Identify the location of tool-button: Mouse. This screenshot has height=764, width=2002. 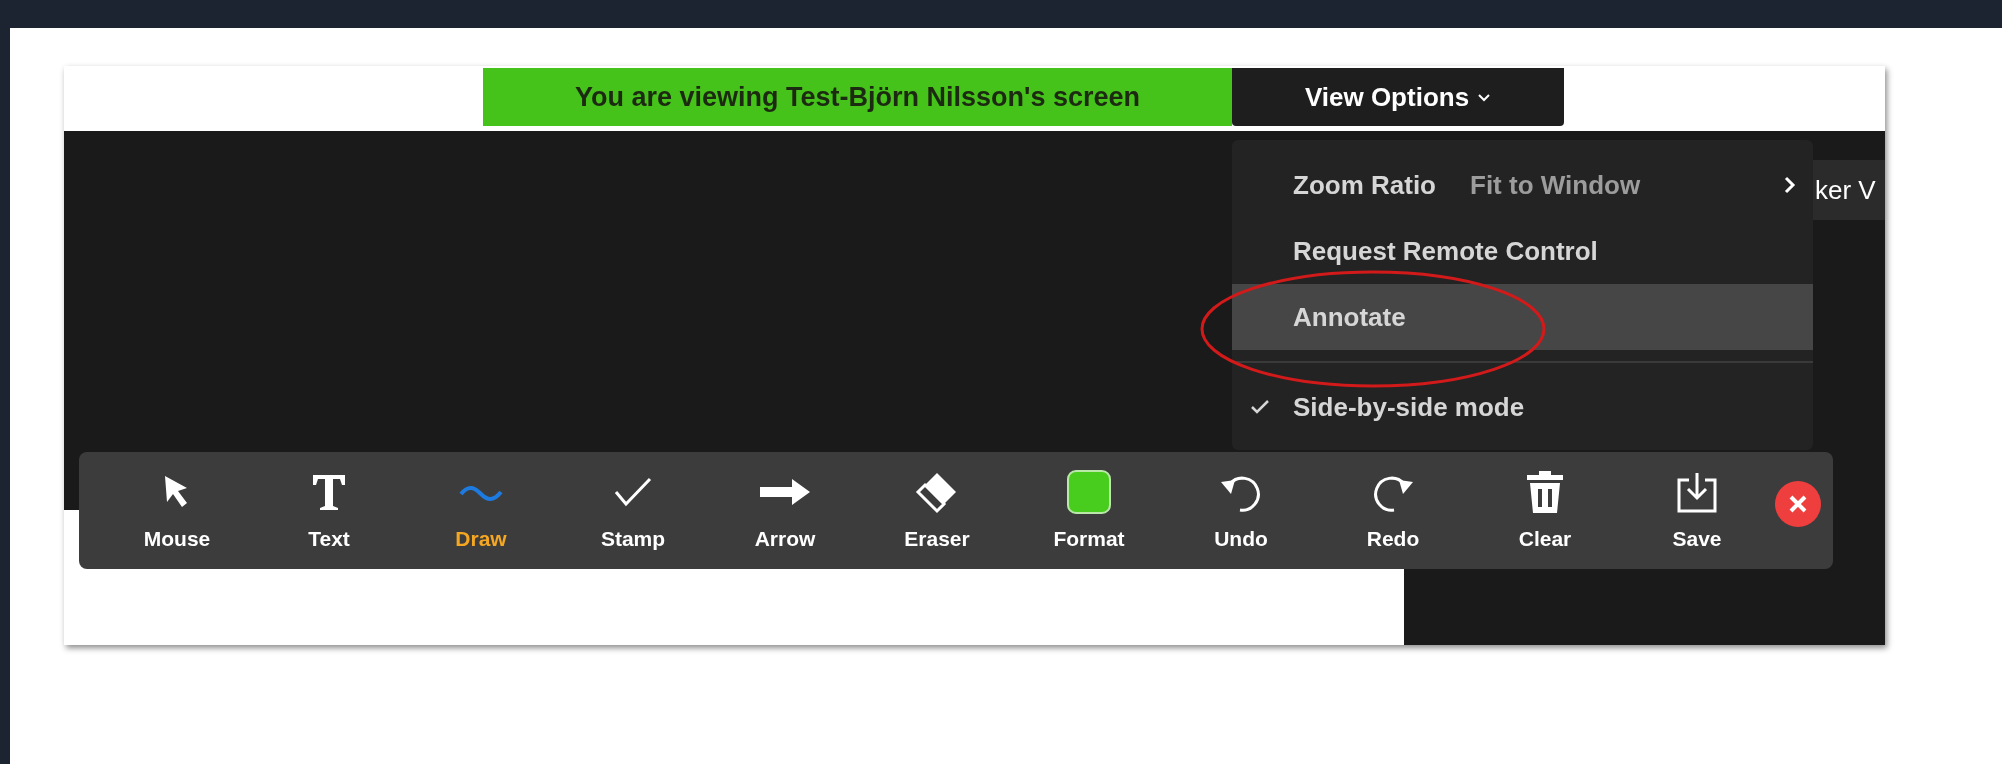
(177, 510).